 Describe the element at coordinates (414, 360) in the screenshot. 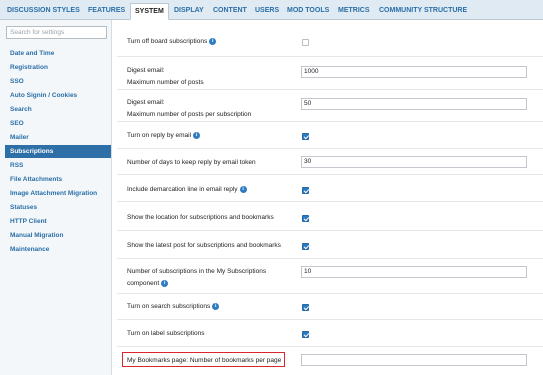

I see `bookmarks-per-page-input` at that location.